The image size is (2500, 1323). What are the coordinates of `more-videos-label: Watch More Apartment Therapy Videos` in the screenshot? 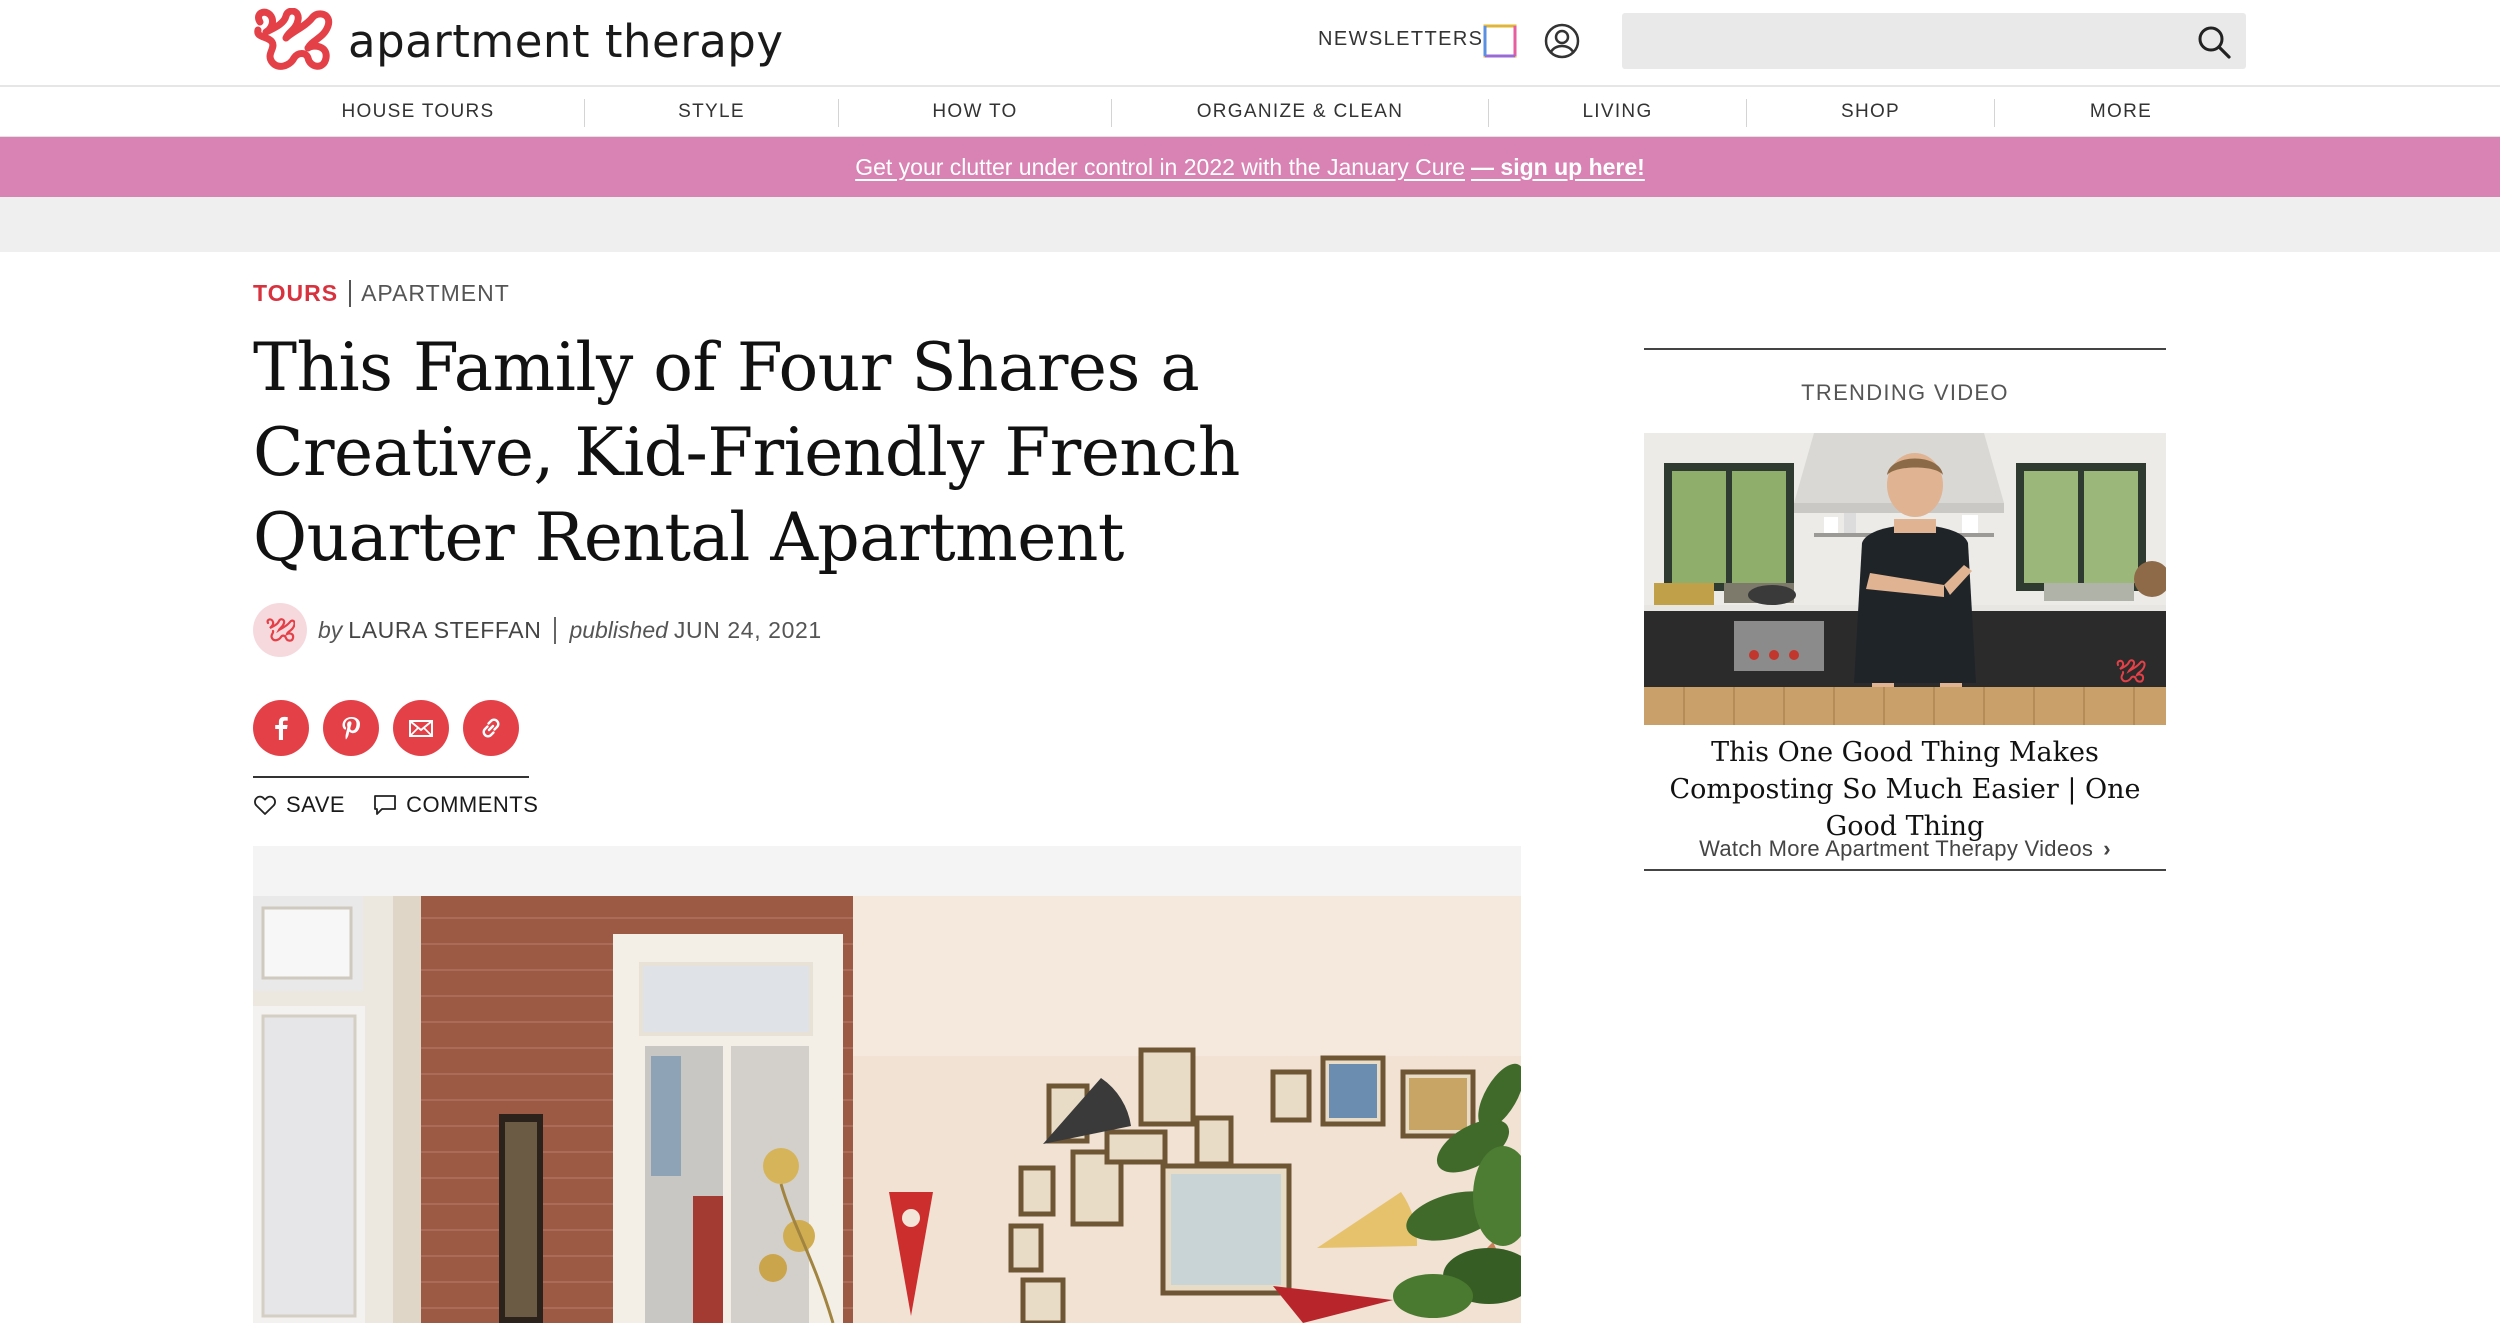 It's located at (1896, 848).